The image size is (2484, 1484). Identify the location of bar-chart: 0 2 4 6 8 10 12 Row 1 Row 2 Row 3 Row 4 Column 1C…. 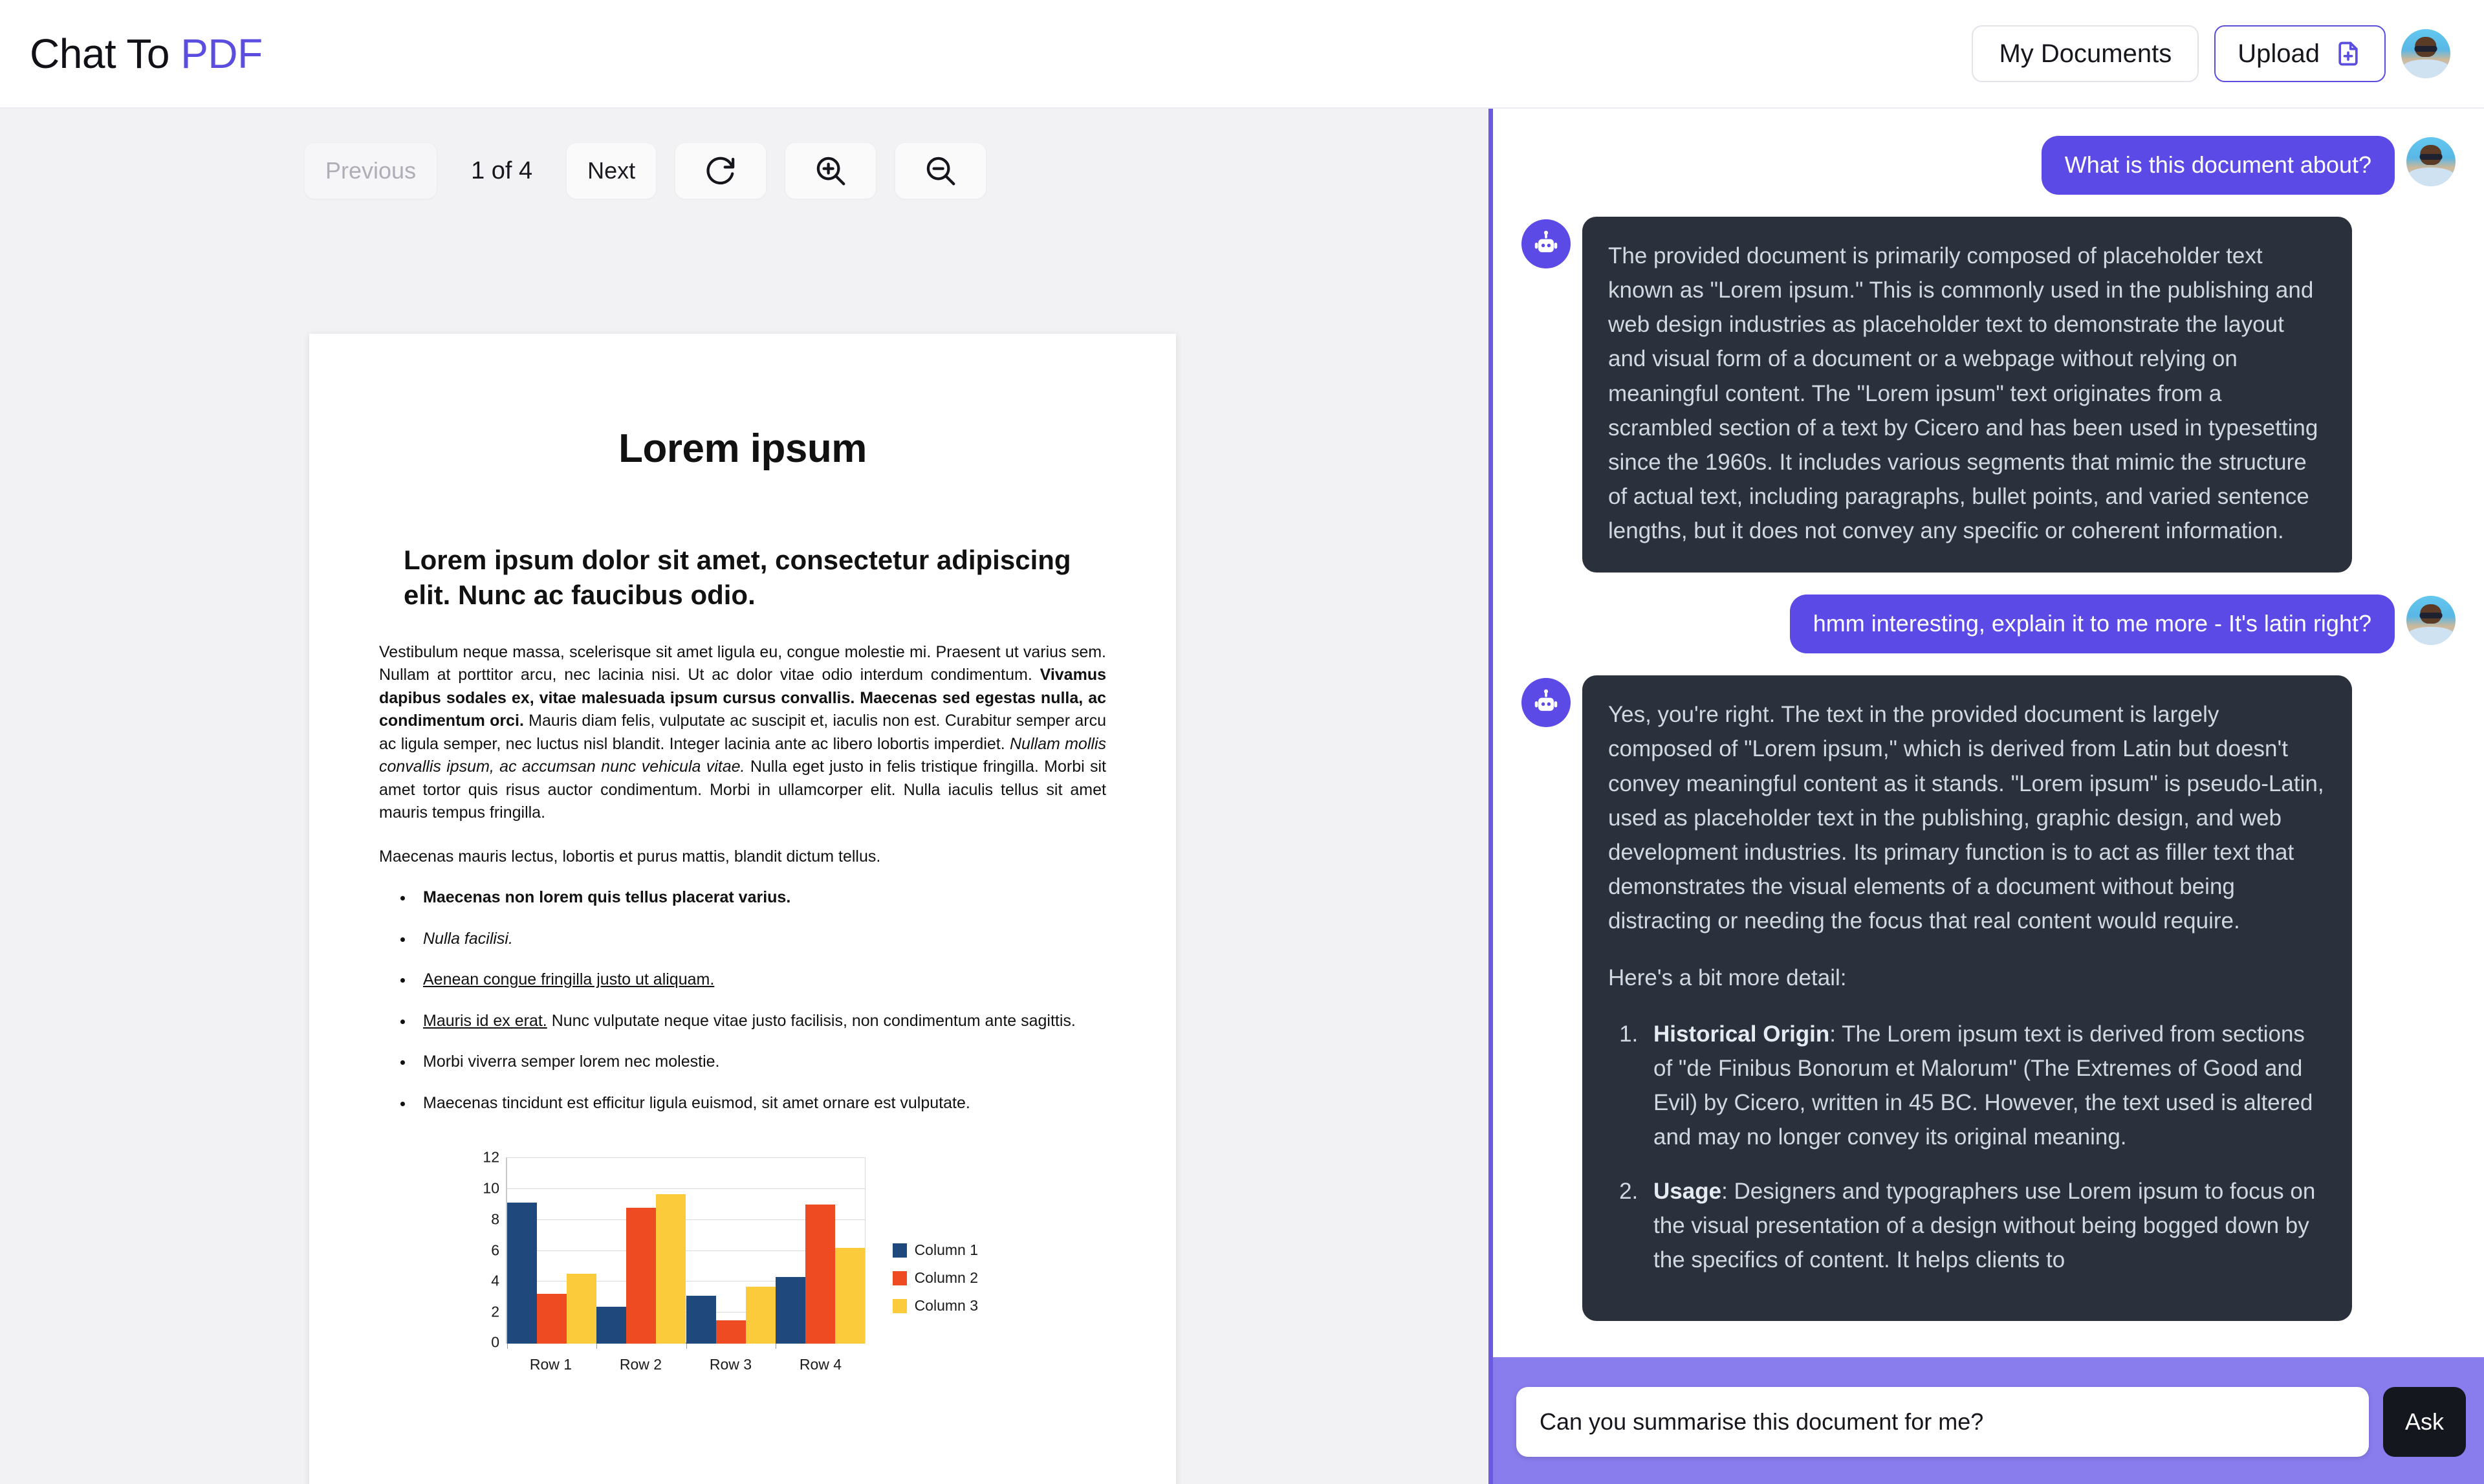
(742, 1264).